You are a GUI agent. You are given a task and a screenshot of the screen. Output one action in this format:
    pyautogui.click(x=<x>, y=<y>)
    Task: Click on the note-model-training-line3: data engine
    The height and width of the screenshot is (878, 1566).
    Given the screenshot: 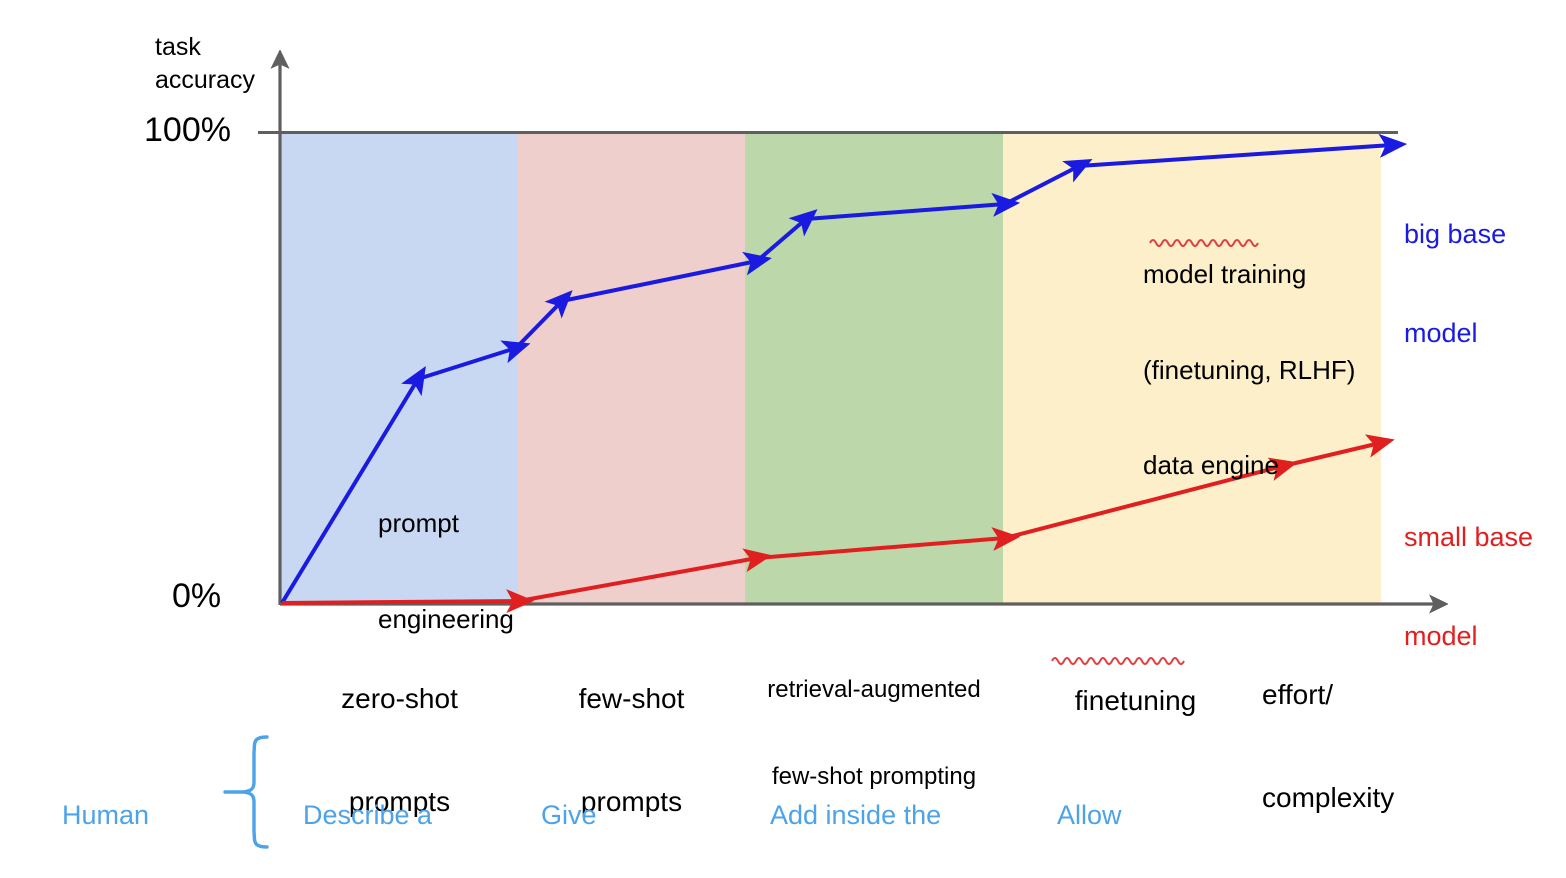 What is the action you would take?
    pyautogui.click(x=1211, y=464)
    